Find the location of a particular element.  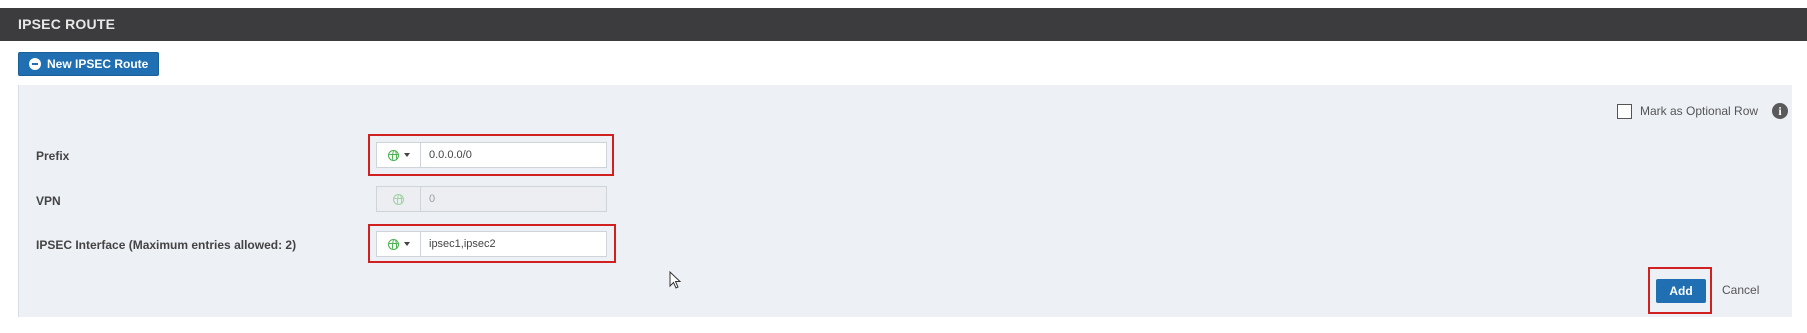

highlight-box-add is located at coordinates (1680, 290).